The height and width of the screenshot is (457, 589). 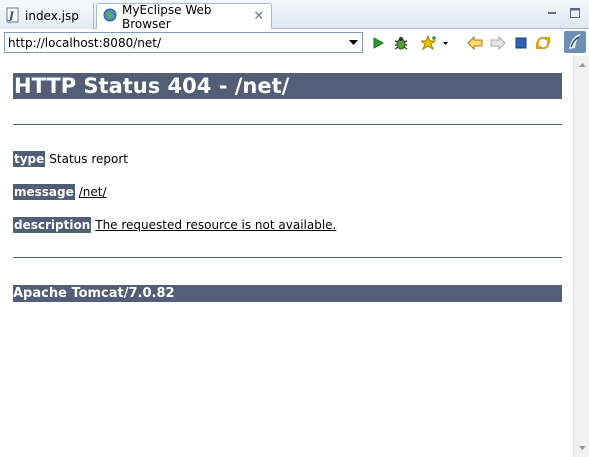 I want to click on server-footer: Apache Tomcat/7.0.82, so click(x=287, y=293).